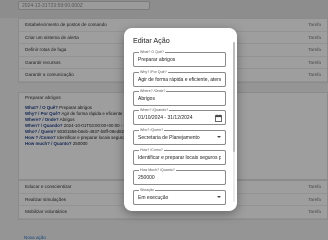 The height and width of the screenshot is (240, 328). What do you see at coordinates (146, 178) in the screenshot?
I see `field-value: 250000` at bounding box center [146, 178].